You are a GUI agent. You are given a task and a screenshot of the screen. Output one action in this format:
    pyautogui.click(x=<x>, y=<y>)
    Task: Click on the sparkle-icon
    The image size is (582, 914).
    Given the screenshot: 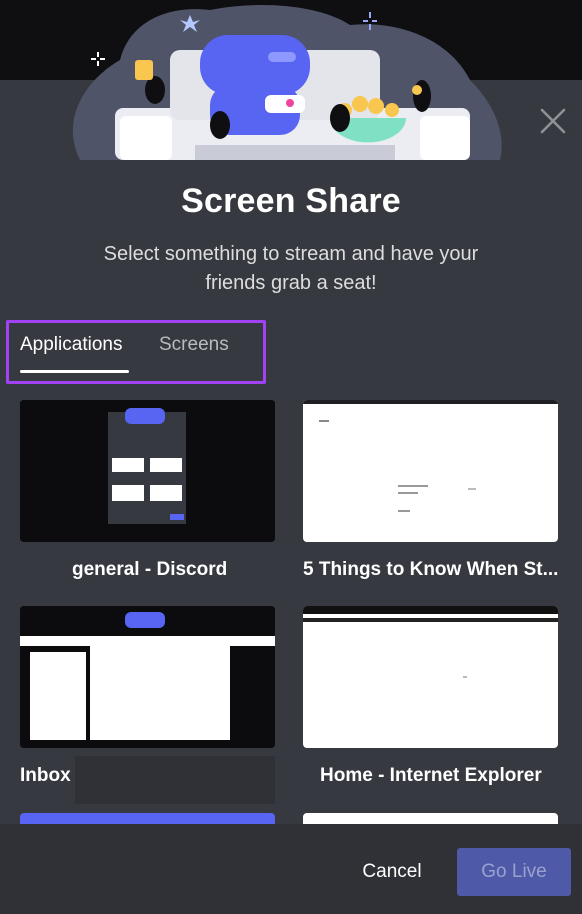 What is the action you would take?
    pyautogui.click(x=98, y=59)
    